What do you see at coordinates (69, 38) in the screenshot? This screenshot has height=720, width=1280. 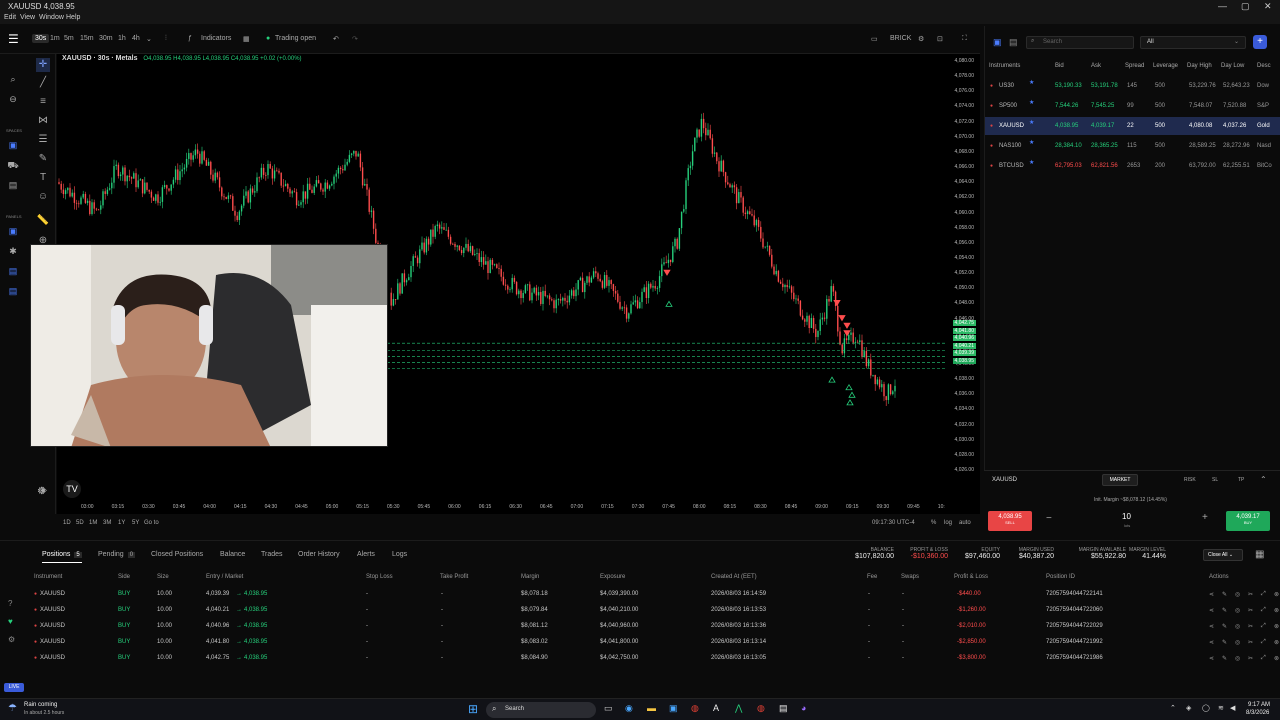 I see `timeframe-5m: 5m` at bounding box center [69, 38].